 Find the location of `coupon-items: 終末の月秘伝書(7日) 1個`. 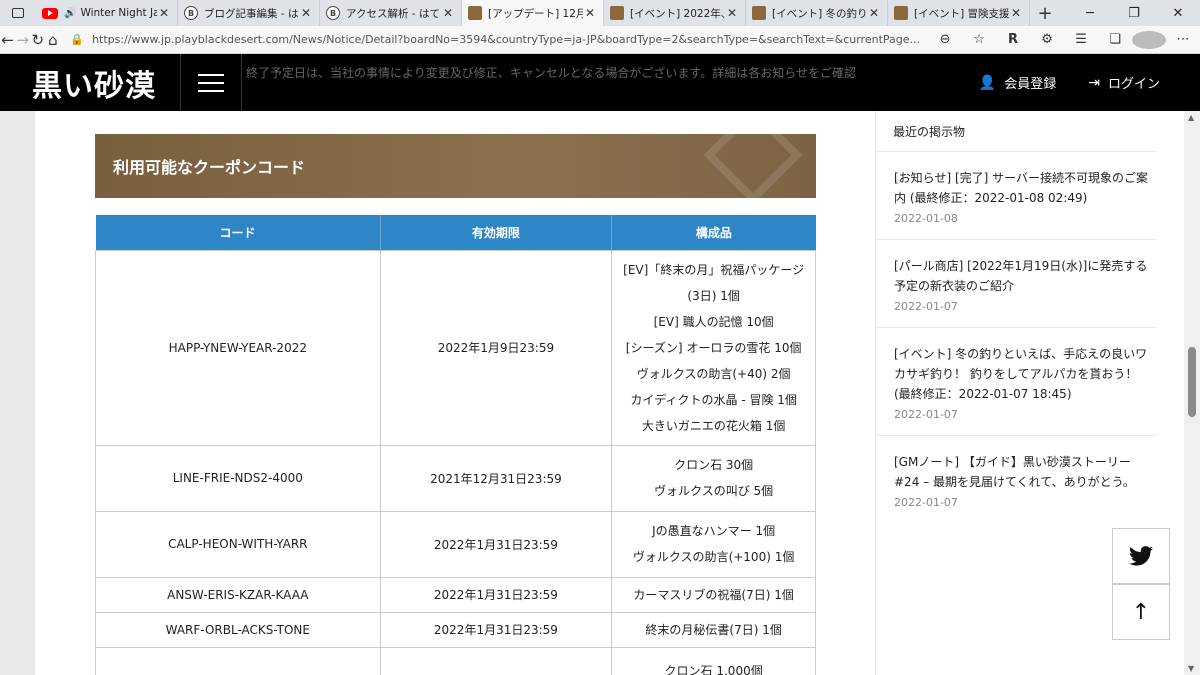

coupon-items: 終末の月秘伝書(7日) 1個 is located at coordinates (713, 629).